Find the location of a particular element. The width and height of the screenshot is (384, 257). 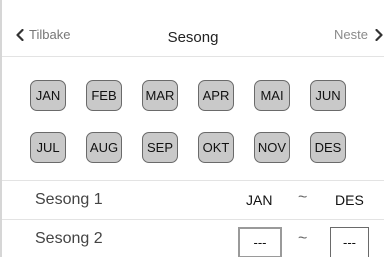

month-button-jul: JUL is located at coordinates (48, 147).